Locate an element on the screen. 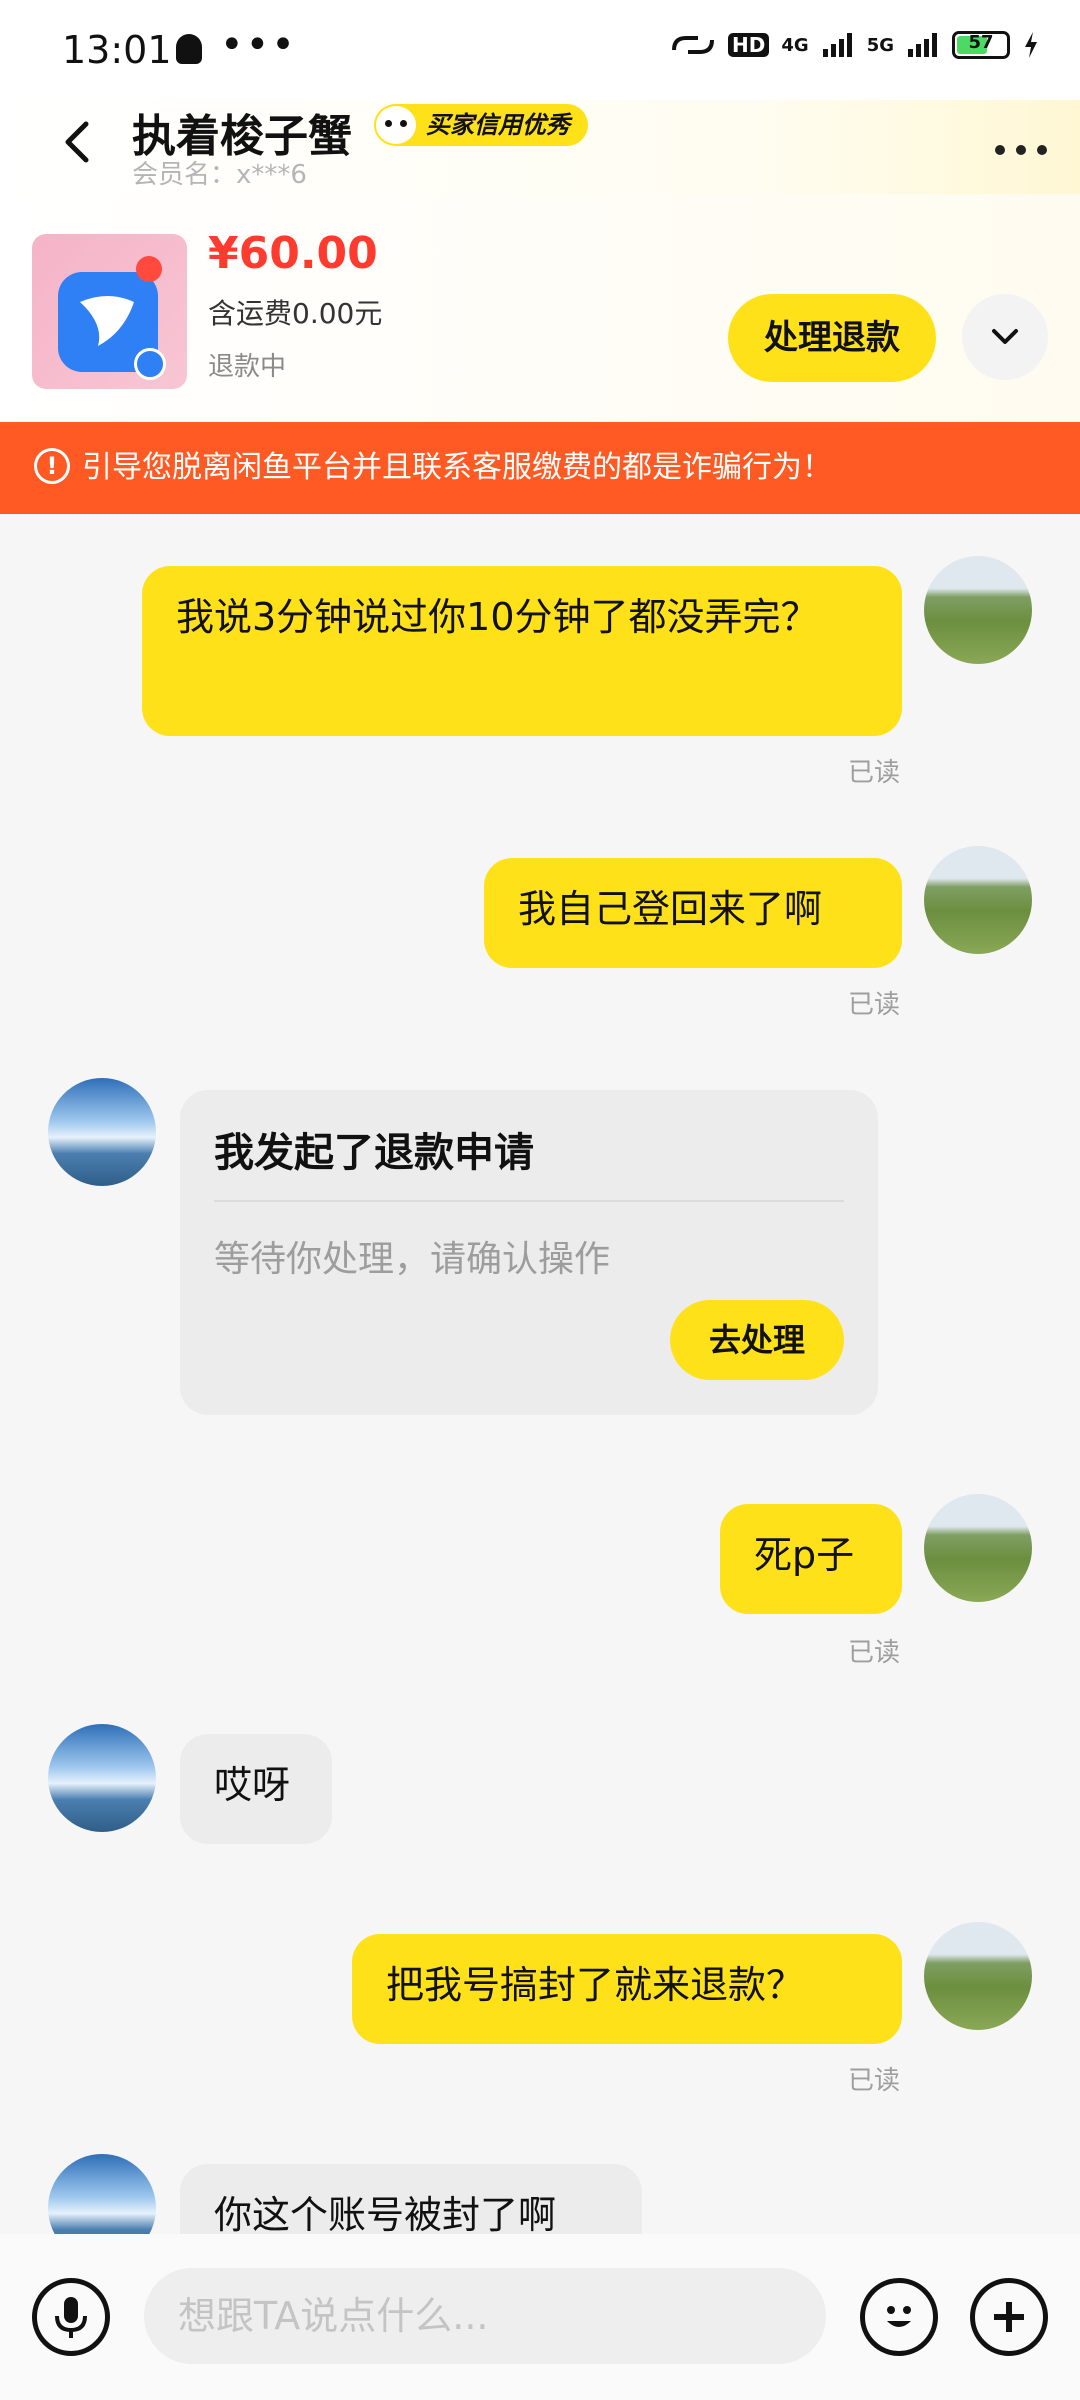 This screenshot has width=1080, height=2400. more-horizontal-icon is located at coordinates (1021, 150).